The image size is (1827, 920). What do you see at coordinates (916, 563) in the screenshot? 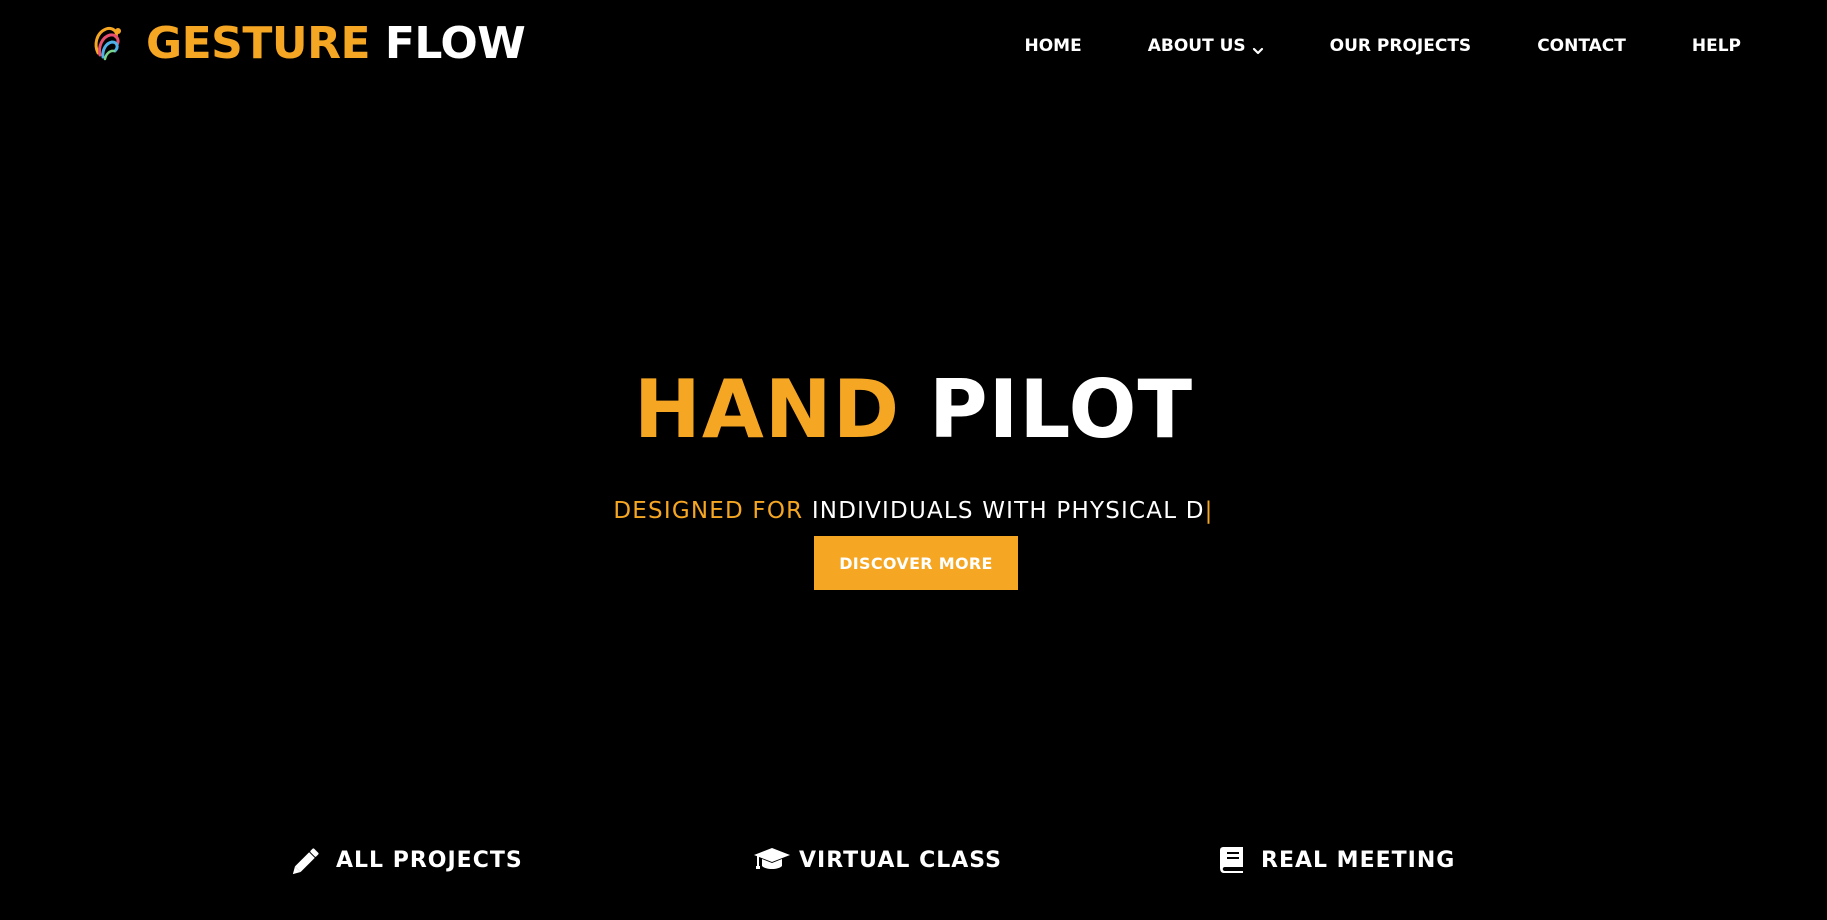
I see `discover-more-button: DISCOVER MORE` at bounding box center [916, 563].